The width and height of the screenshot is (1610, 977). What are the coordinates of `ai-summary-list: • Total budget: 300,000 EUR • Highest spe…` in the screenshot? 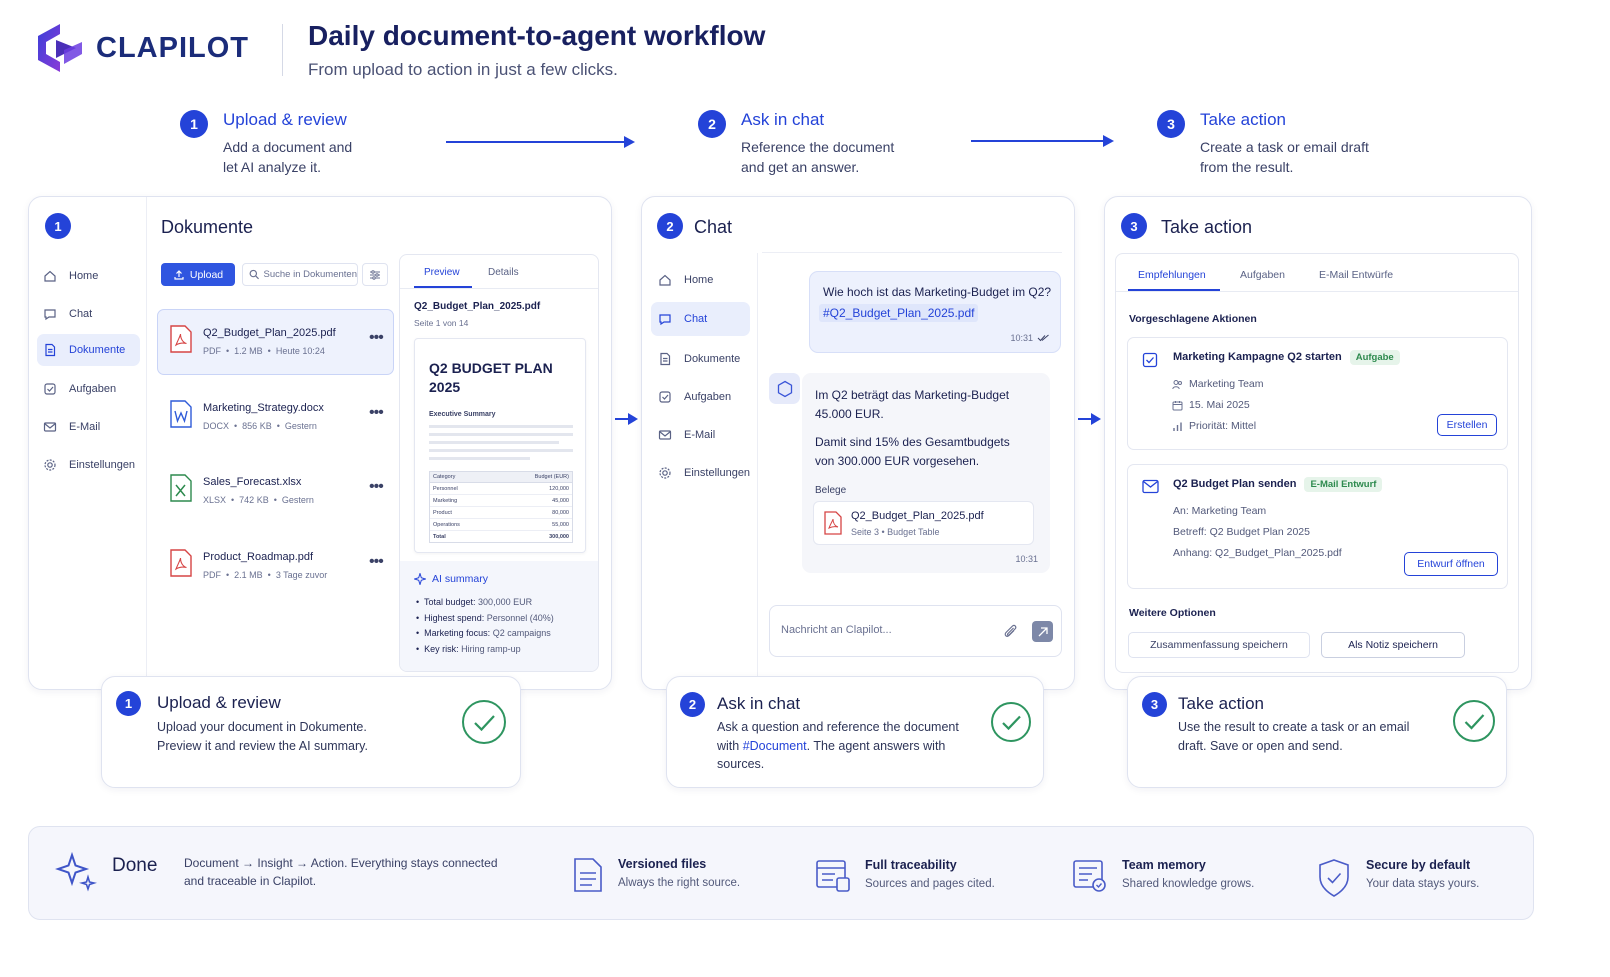 It's located at (507, 628).